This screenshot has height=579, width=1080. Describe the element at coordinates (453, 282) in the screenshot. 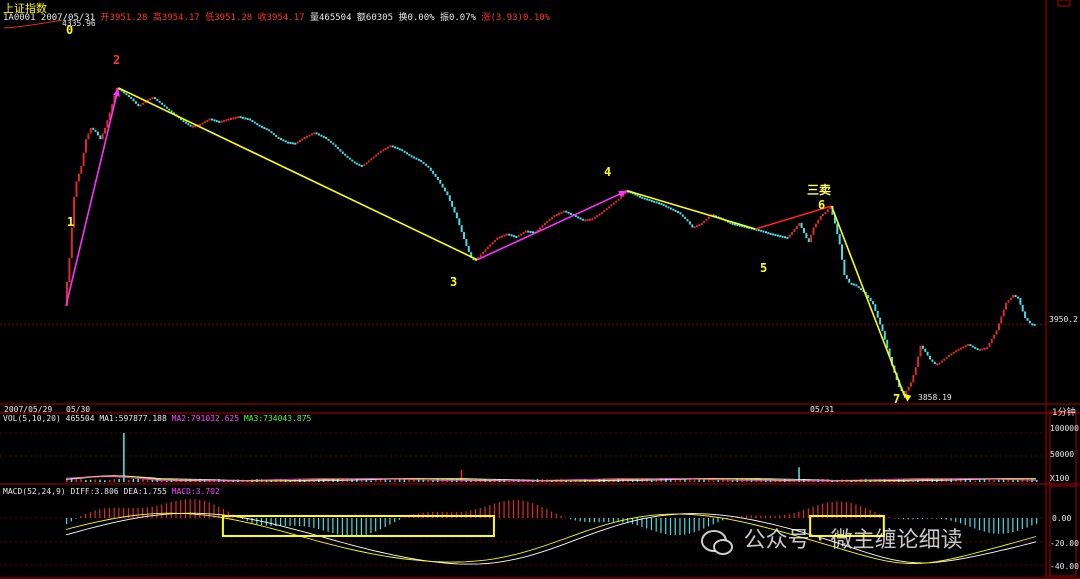

I see `pivot-label-3: 3` at that location.